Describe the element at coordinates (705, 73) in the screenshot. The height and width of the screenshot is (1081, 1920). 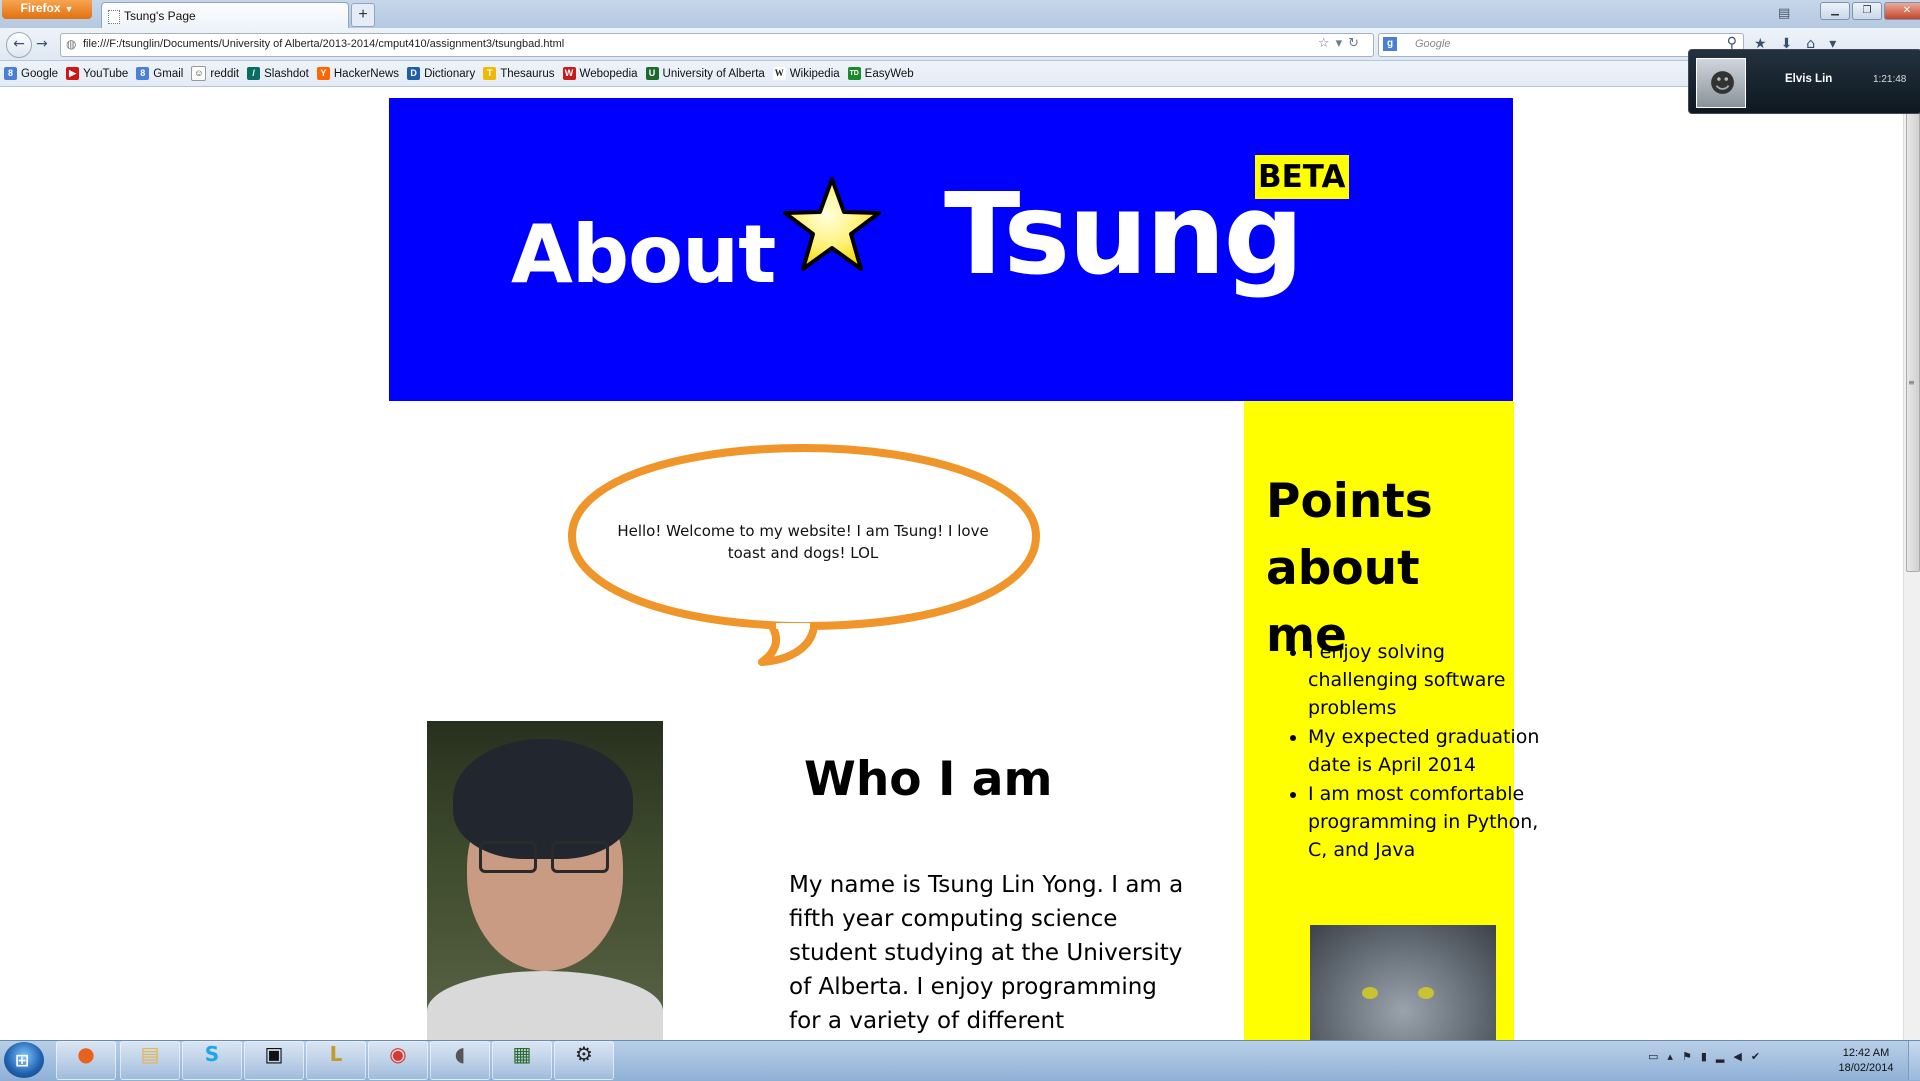
I see `bookmark-university-of-alberta: U University of Alberta` at that location.